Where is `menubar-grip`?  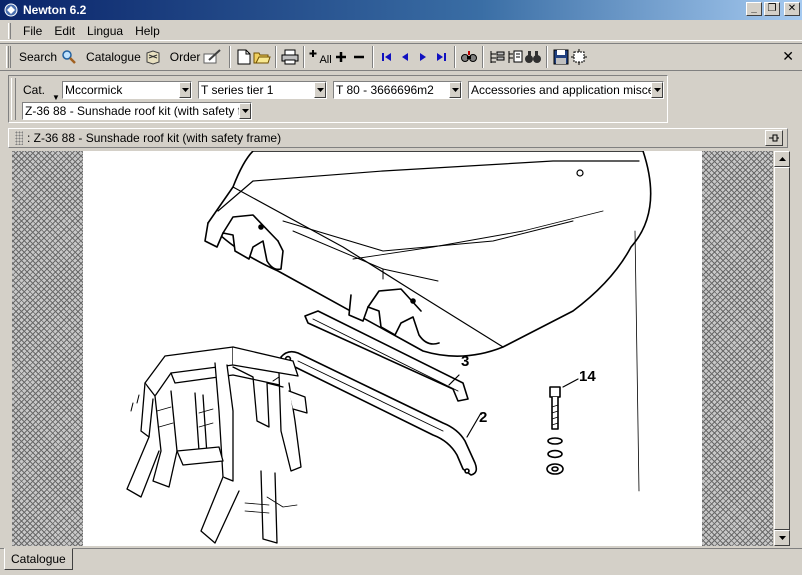
menubar-grip is located at coordinates (9, 30).